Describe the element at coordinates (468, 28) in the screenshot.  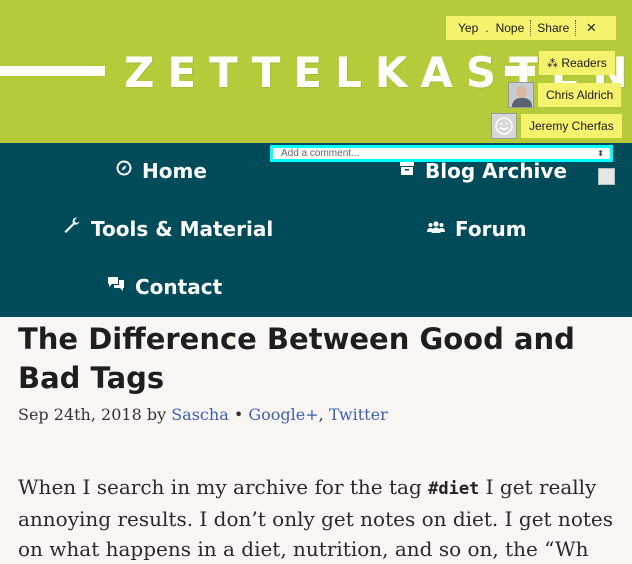
I see `yep-button: Yep` at that location.